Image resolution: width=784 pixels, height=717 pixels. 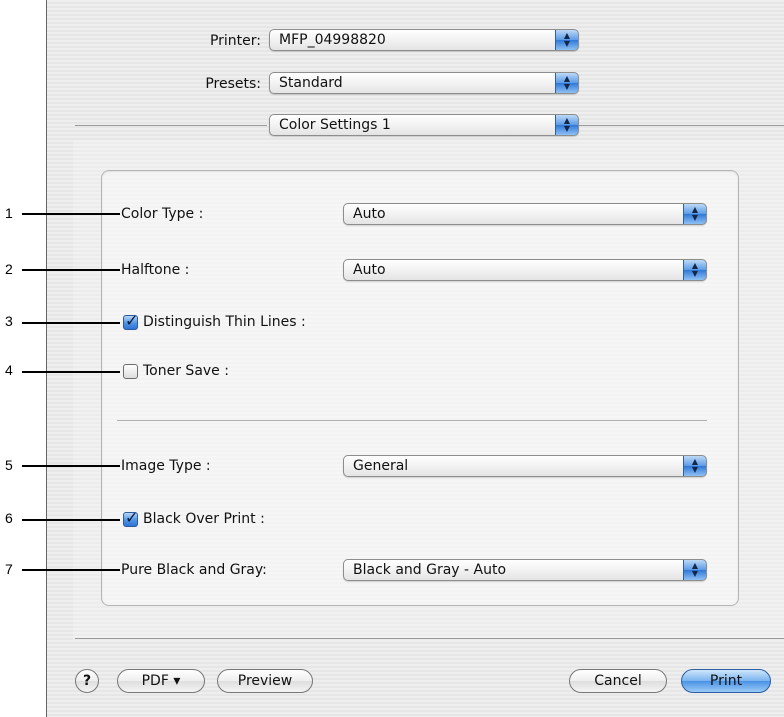 I want to click on halftone-value: Auto, so click(x=369, y=270).